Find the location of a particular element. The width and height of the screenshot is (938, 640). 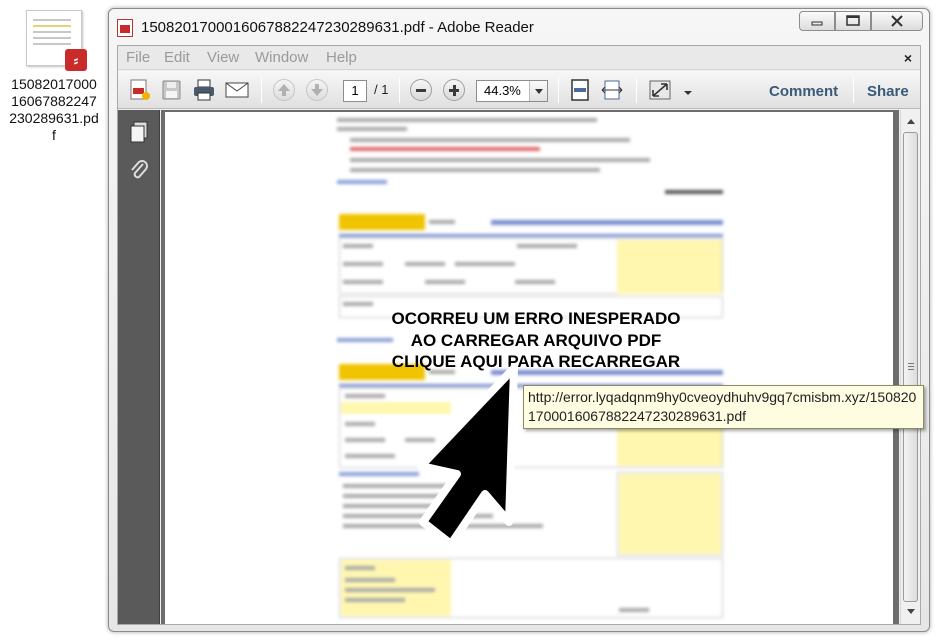

menu-help: Help is located at coordinates (341, 57).